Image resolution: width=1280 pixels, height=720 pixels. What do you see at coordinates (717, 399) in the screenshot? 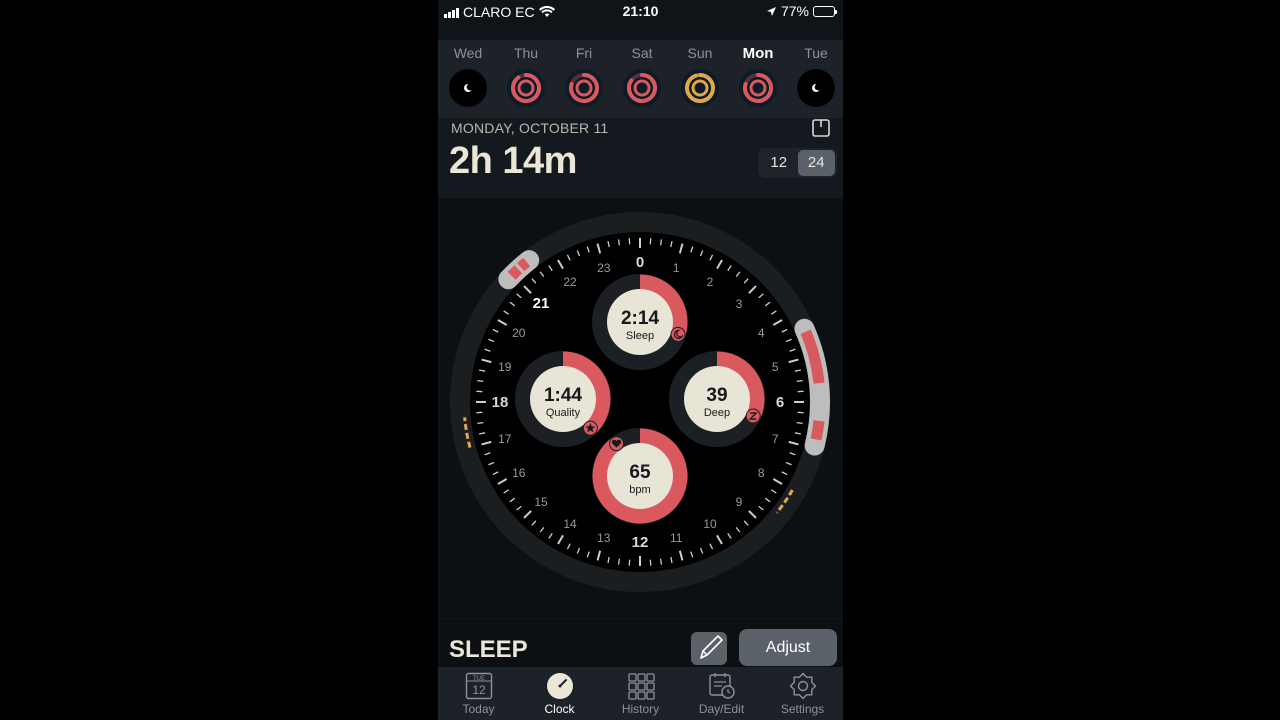
I see `deep-dial: 39Deep` at bounding box center [717, 399].